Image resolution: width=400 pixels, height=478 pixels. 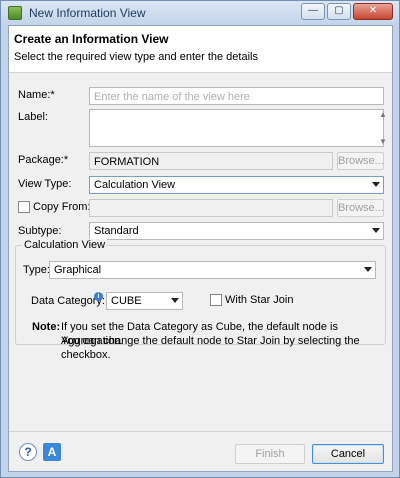 I want to click on finish-button: Finish, so click(x=270, y=454).